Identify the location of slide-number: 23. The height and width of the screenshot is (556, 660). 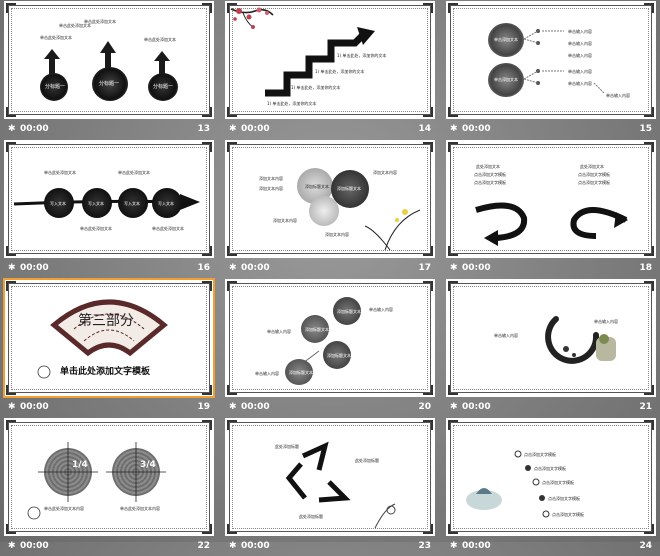
(424, 546).